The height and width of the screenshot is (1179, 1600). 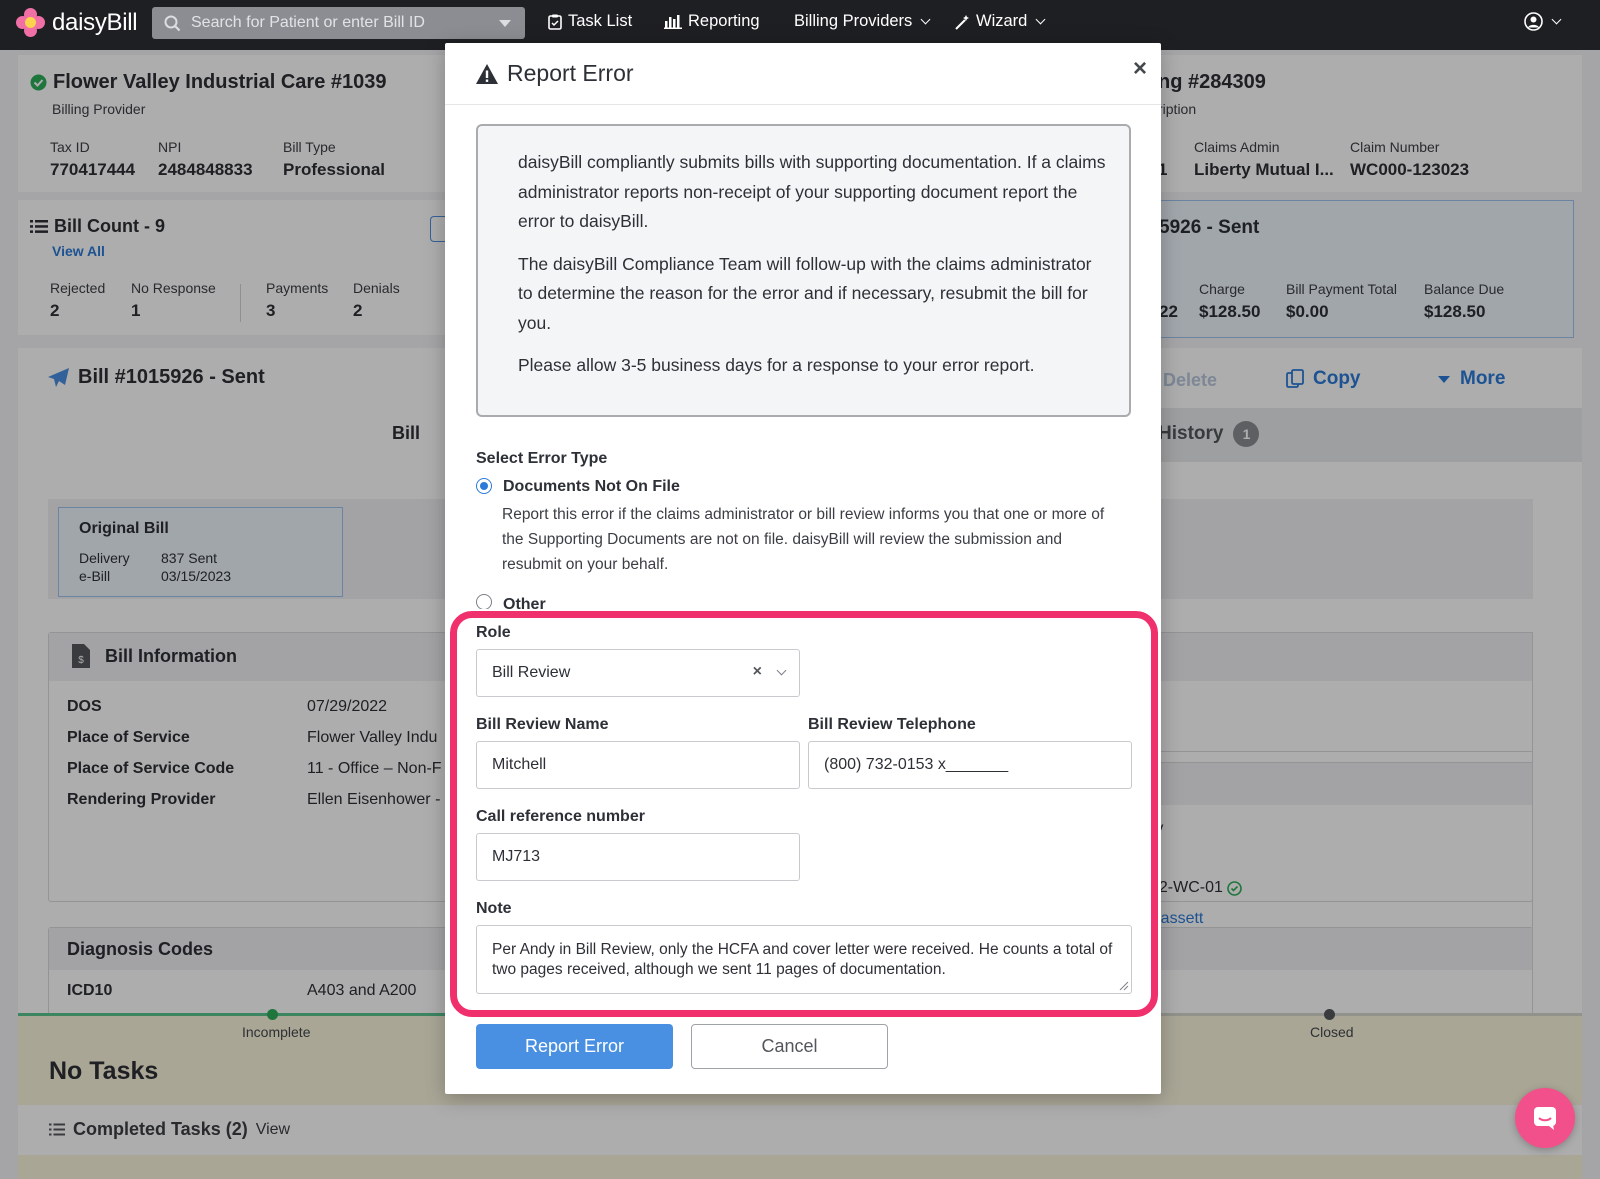 I want to click on user-avatar-icon, so click(x=1533, y=21).